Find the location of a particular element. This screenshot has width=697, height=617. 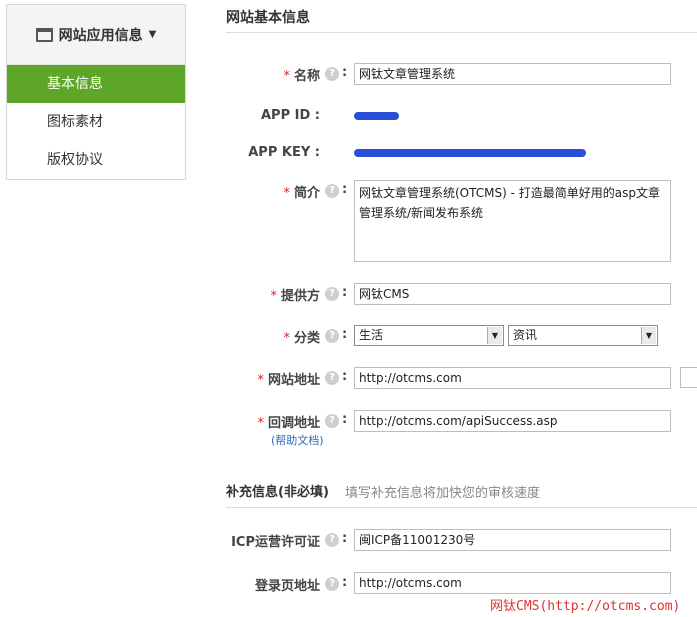

supplement-note: 填写补充信息将加快您的审核速度 is located at coordinates (443, 493).